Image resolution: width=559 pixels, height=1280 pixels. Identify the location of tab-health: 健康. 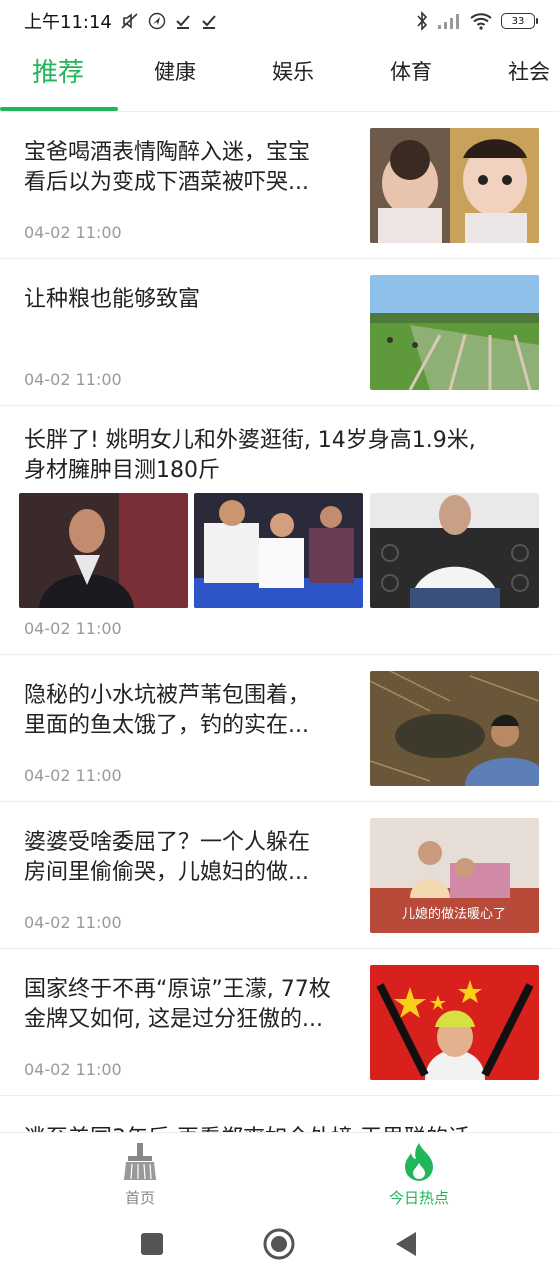
(175, 71).